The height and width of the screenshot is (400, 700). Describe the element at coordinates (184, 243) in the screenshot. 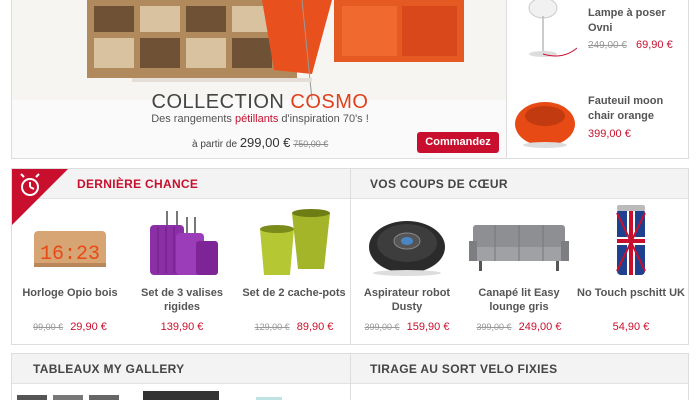

I see `luggage-product-image` at that location.